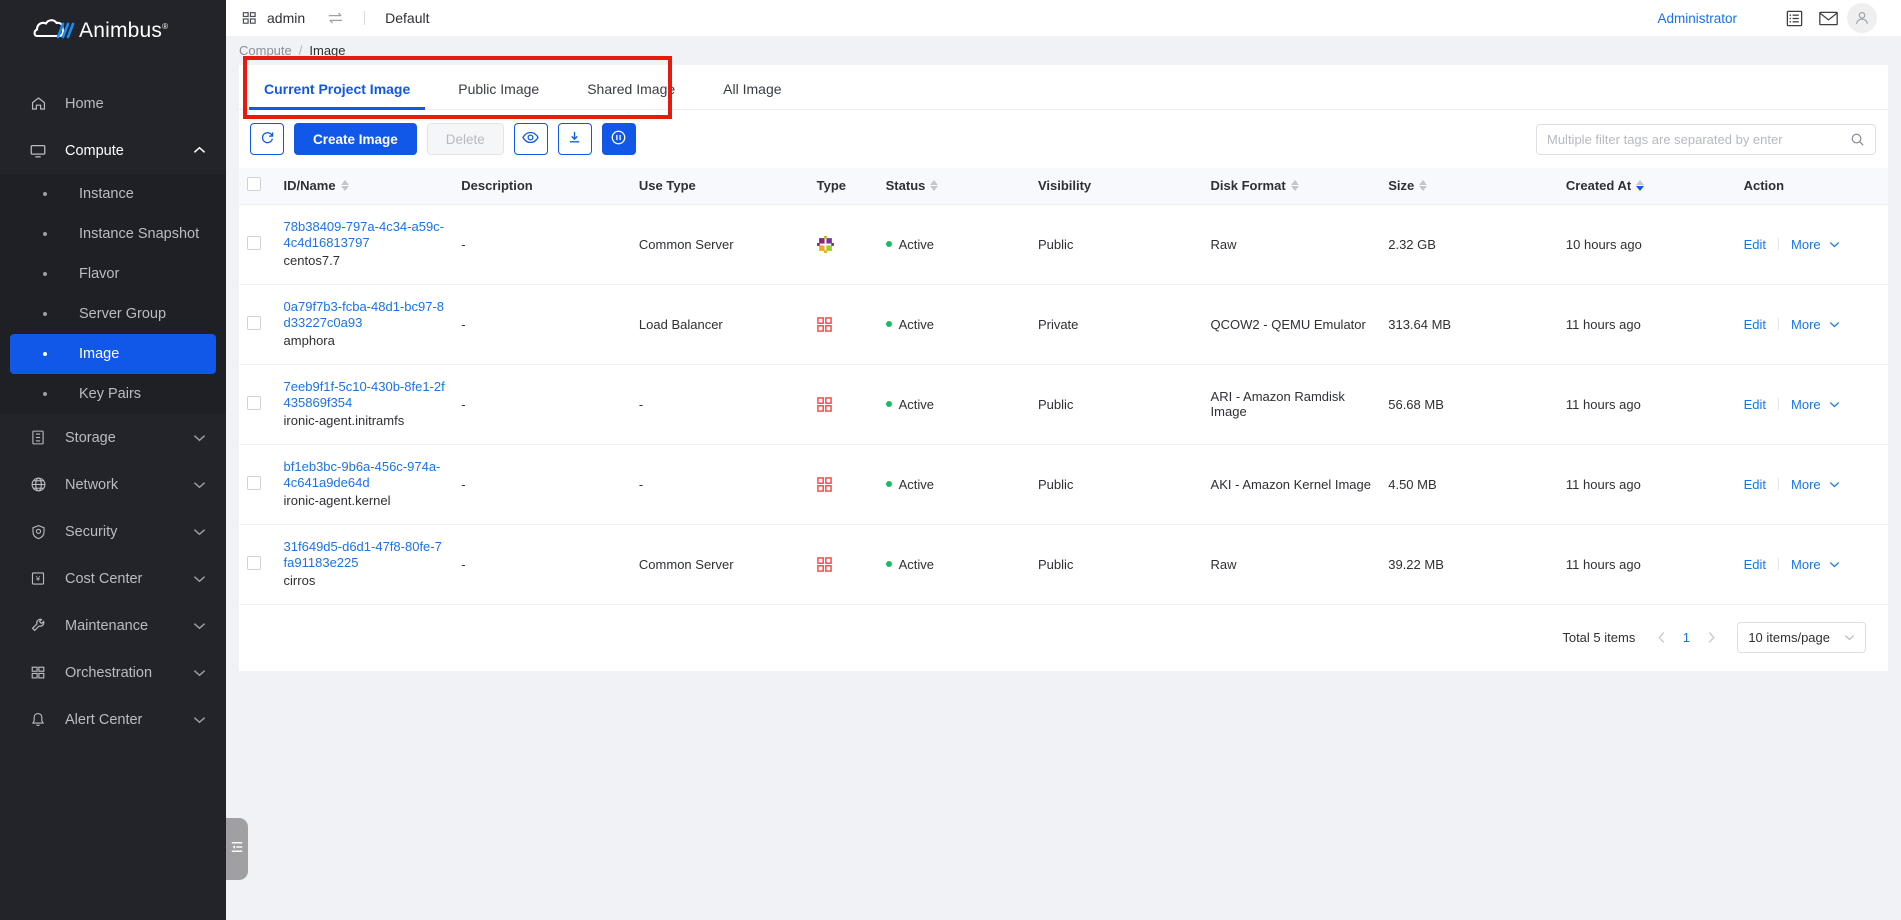 Image resolution: width=1901 pixels, height=920 pixels. Describe the element at coordinates (631, 95) in the screenshot. I see `tab-shared-image: Shared Image` at that location.